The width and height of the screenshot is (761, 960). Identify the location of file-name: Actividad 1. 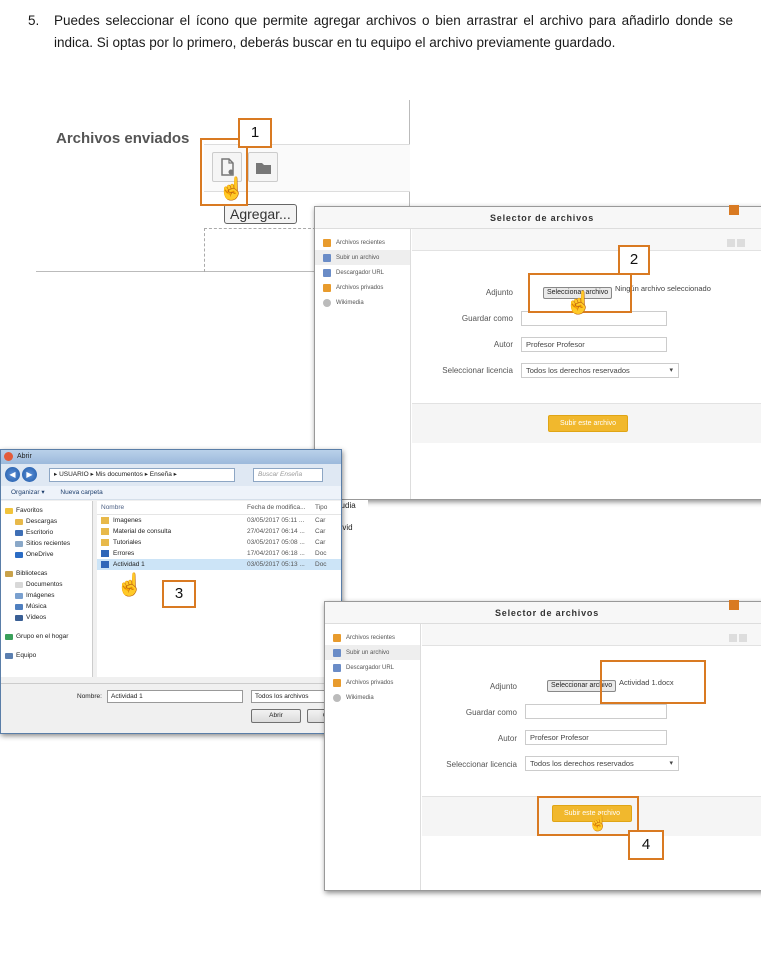
(129, 564).